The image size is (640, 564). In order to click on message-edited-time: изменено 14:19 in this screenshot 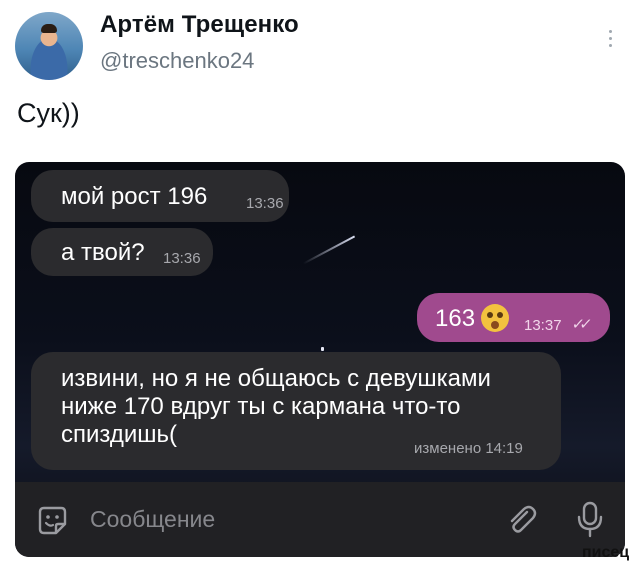, I will do `click(468, 448)`.